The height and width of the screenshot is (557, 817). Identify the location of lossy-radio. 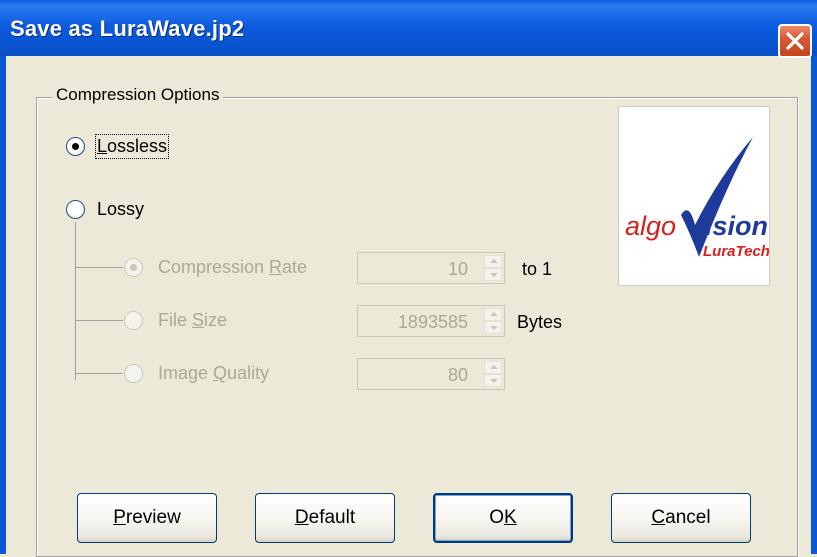
(75, 209).